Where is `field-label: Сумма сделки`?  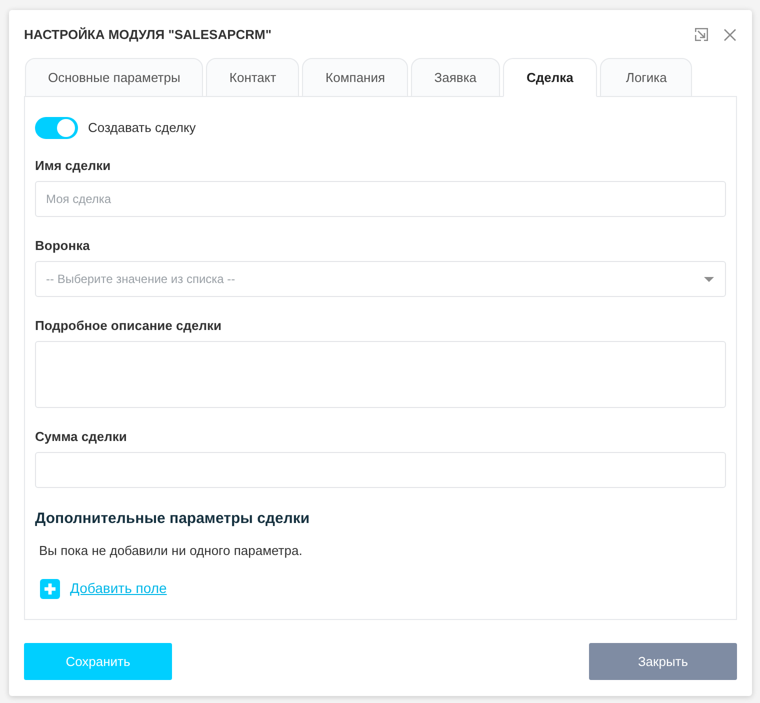 field-label: Сумма сделки is located at coordinates (81, 437).